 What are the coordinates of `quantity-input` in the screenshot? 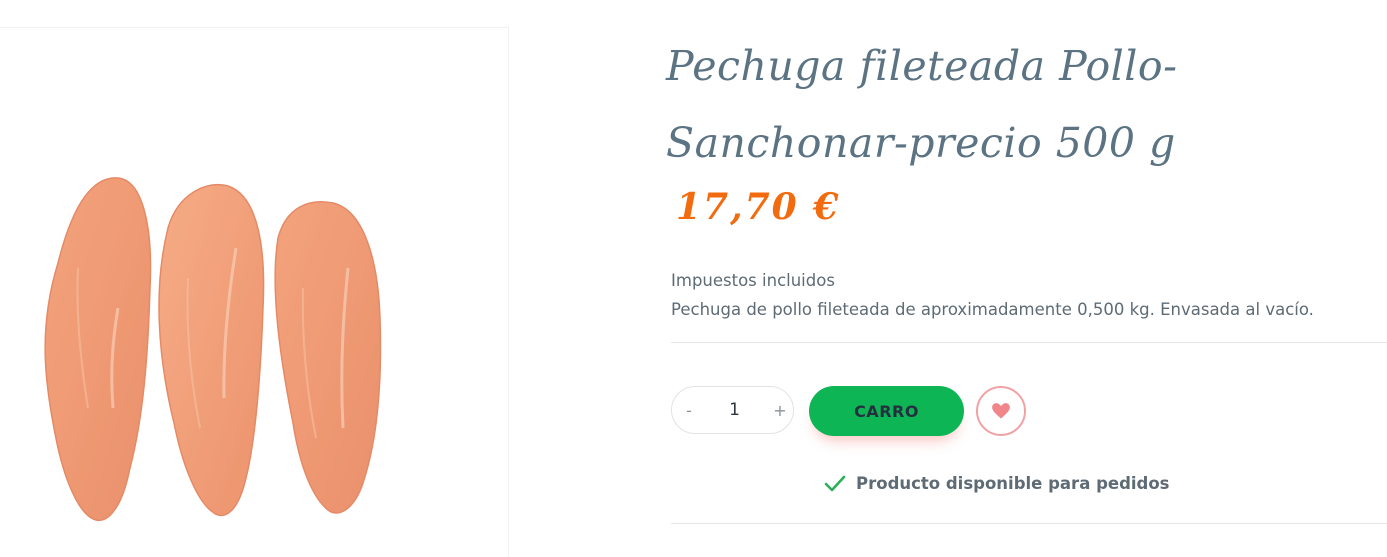 It's located at (734, 410).